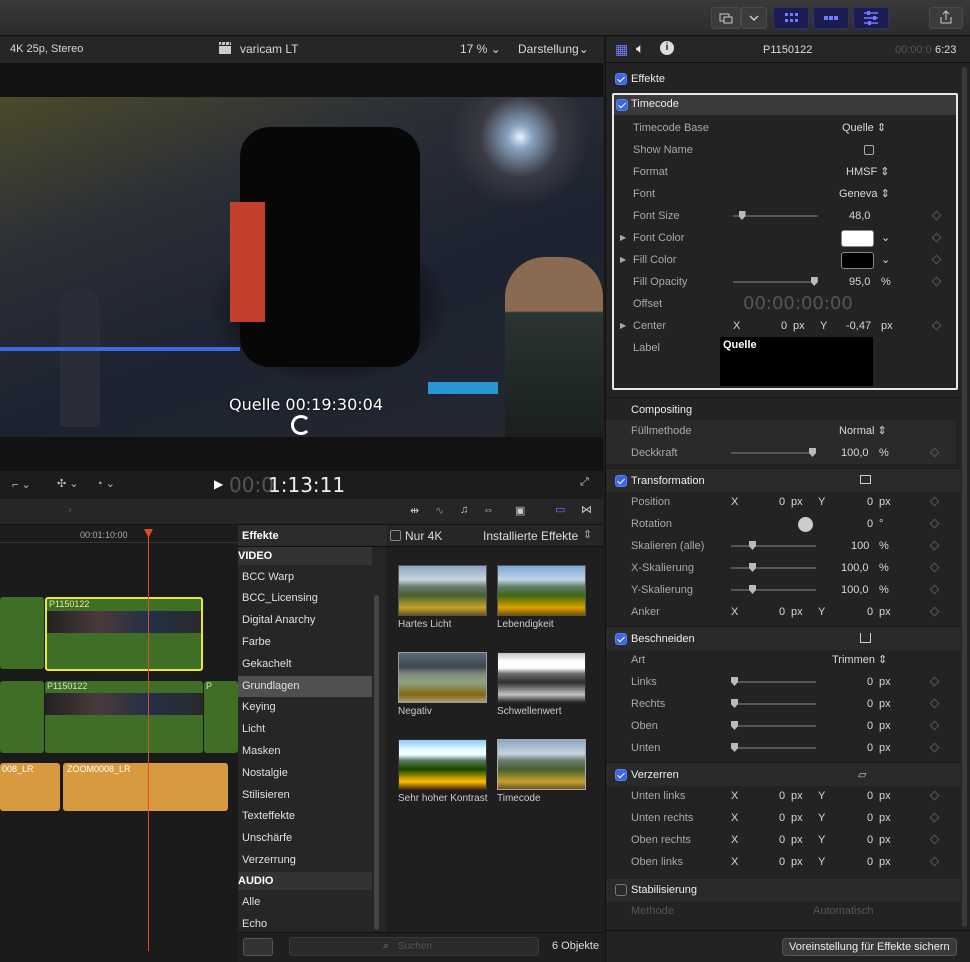  Describe the element at coordinates (870, 726) in the screenshot. I see `crop-top-value: 0` at that location.